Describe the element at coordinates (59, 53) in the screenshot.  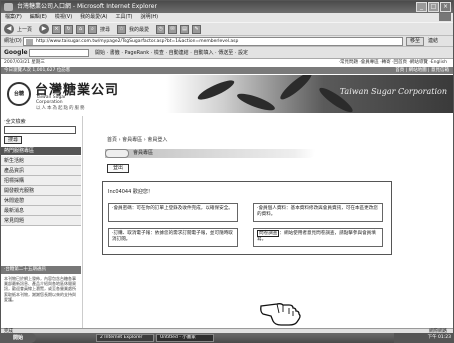
I see `google-search-input` at that location.